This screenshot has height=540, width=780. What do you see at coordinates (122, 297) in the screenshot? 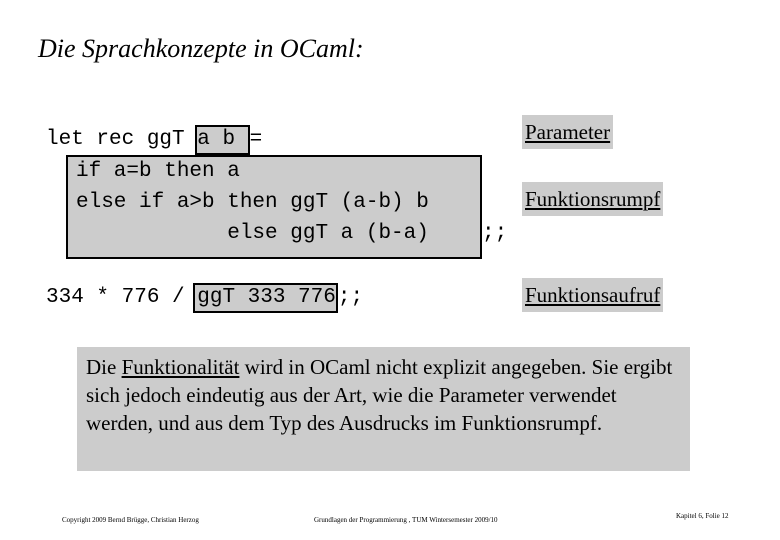
I see `code-call-prefix: 334 * 776 /` at bounding box center [122, 297].